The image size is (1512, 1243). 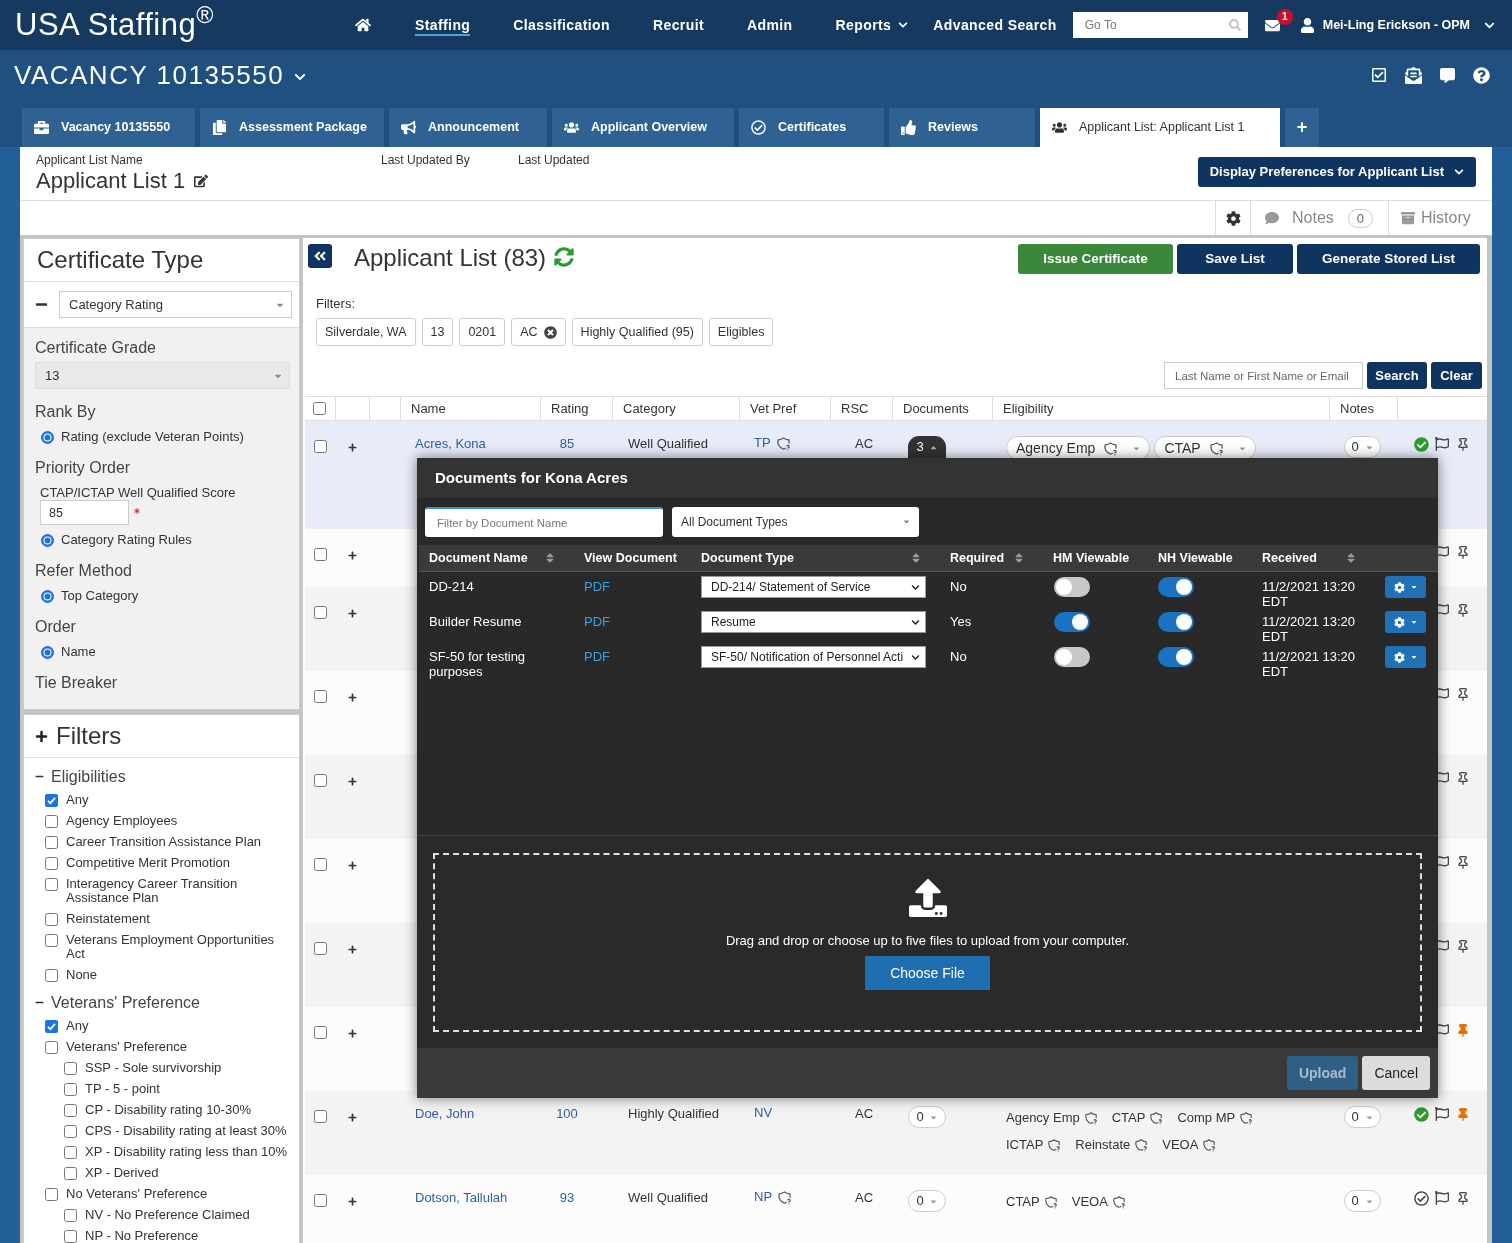 I want to click on pdf-link: PDF, so click(x=597, y=656).